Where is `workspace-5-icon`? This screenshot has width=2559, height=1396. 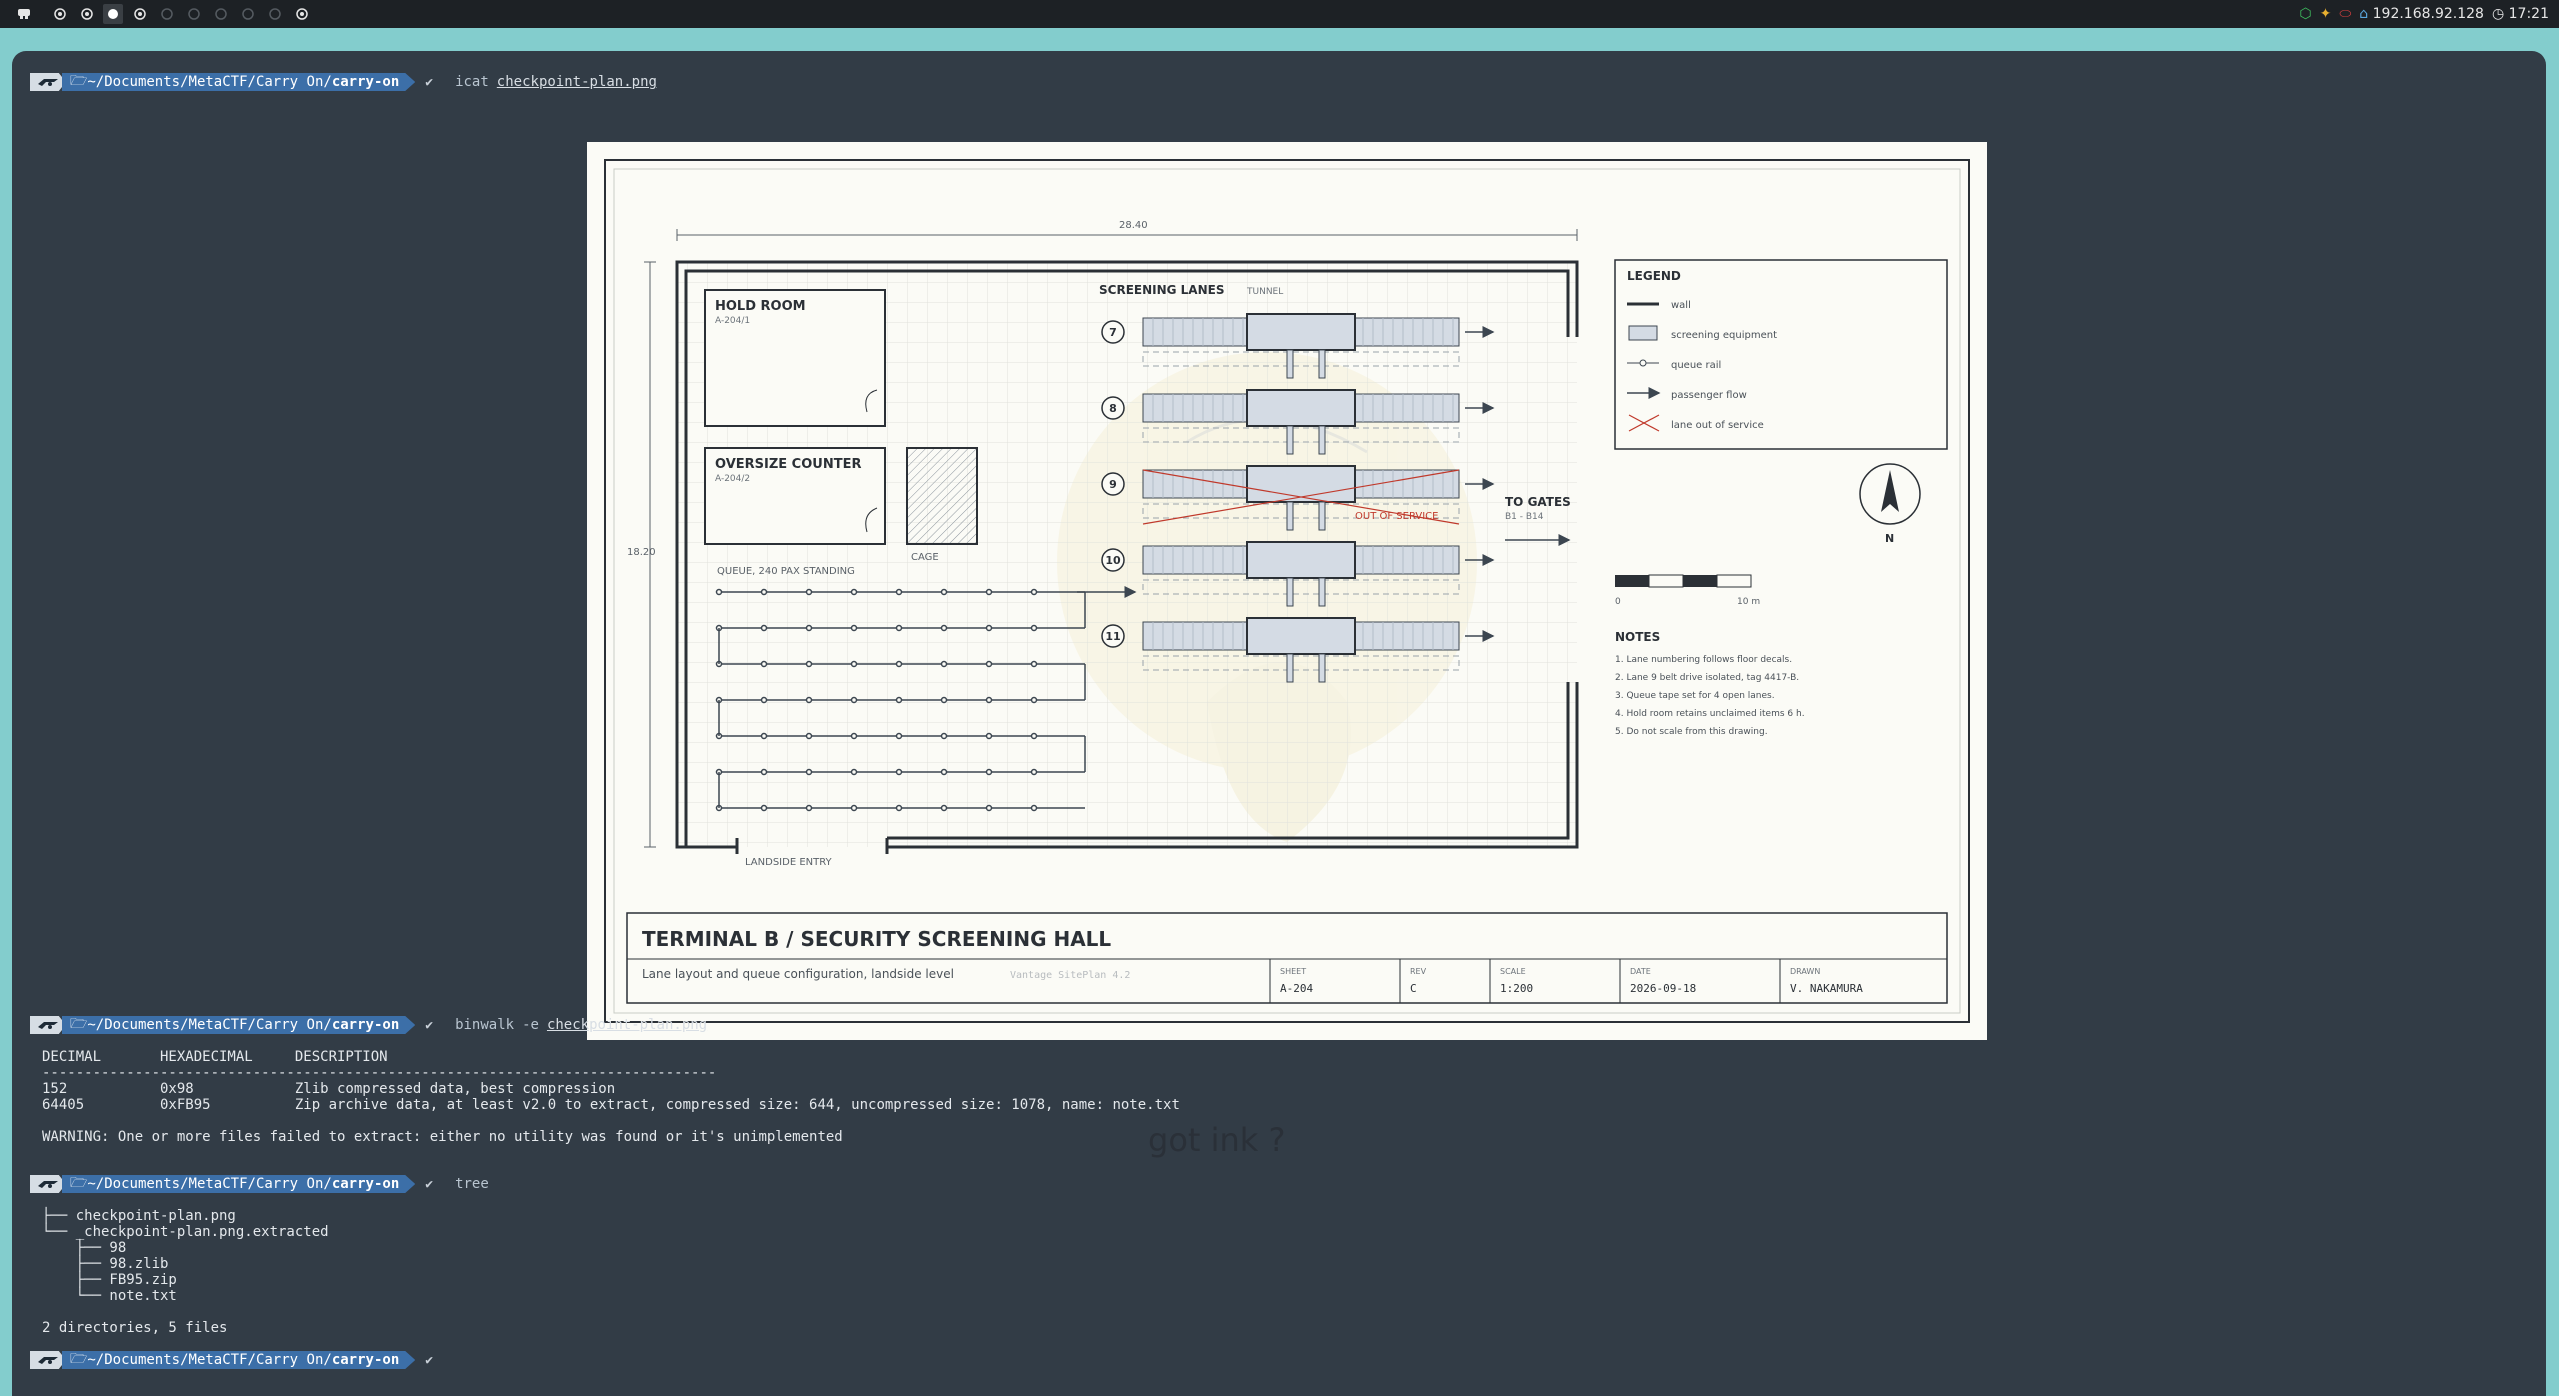
workspace-5-icon is located at coordinates (167, 14).